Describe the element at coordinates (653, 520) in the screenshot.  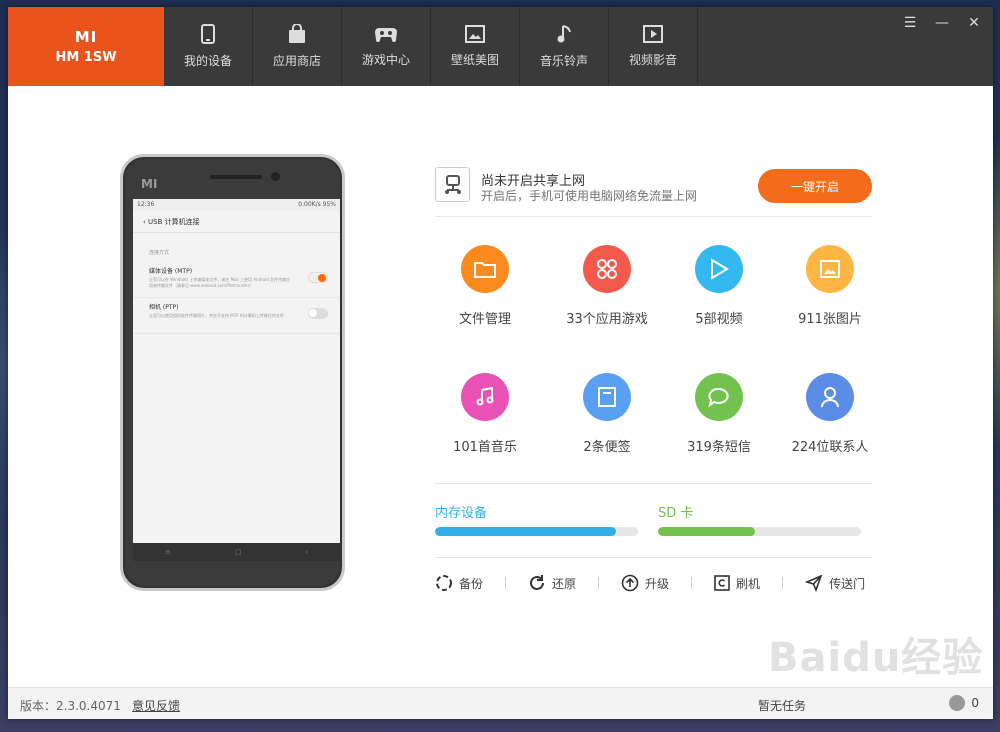
I see `storage-panel: 内存设备 SD 卡` at that location.